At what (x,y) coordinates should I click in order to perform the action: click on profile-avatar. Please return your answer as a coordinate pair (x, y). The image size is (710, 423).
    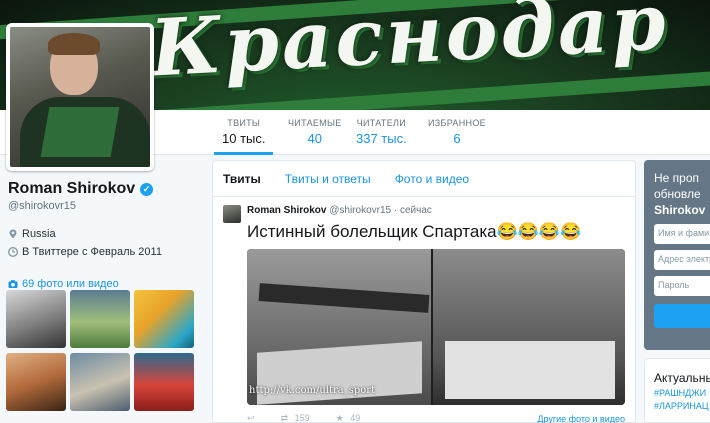
    Looking at the image, I should click on (80, 97).